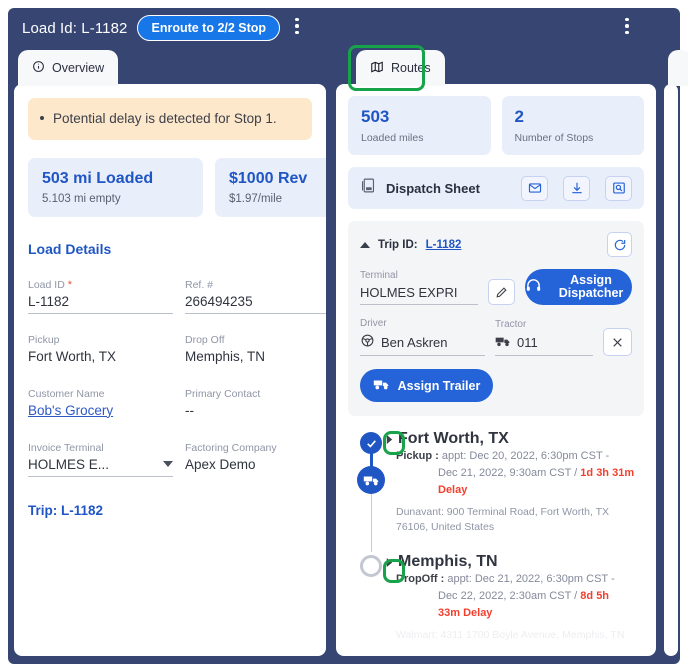  Describe the element at coordinates (439, 385) in the screenshot. I see `assign-trailer-label: Assign Trailer` at that location.